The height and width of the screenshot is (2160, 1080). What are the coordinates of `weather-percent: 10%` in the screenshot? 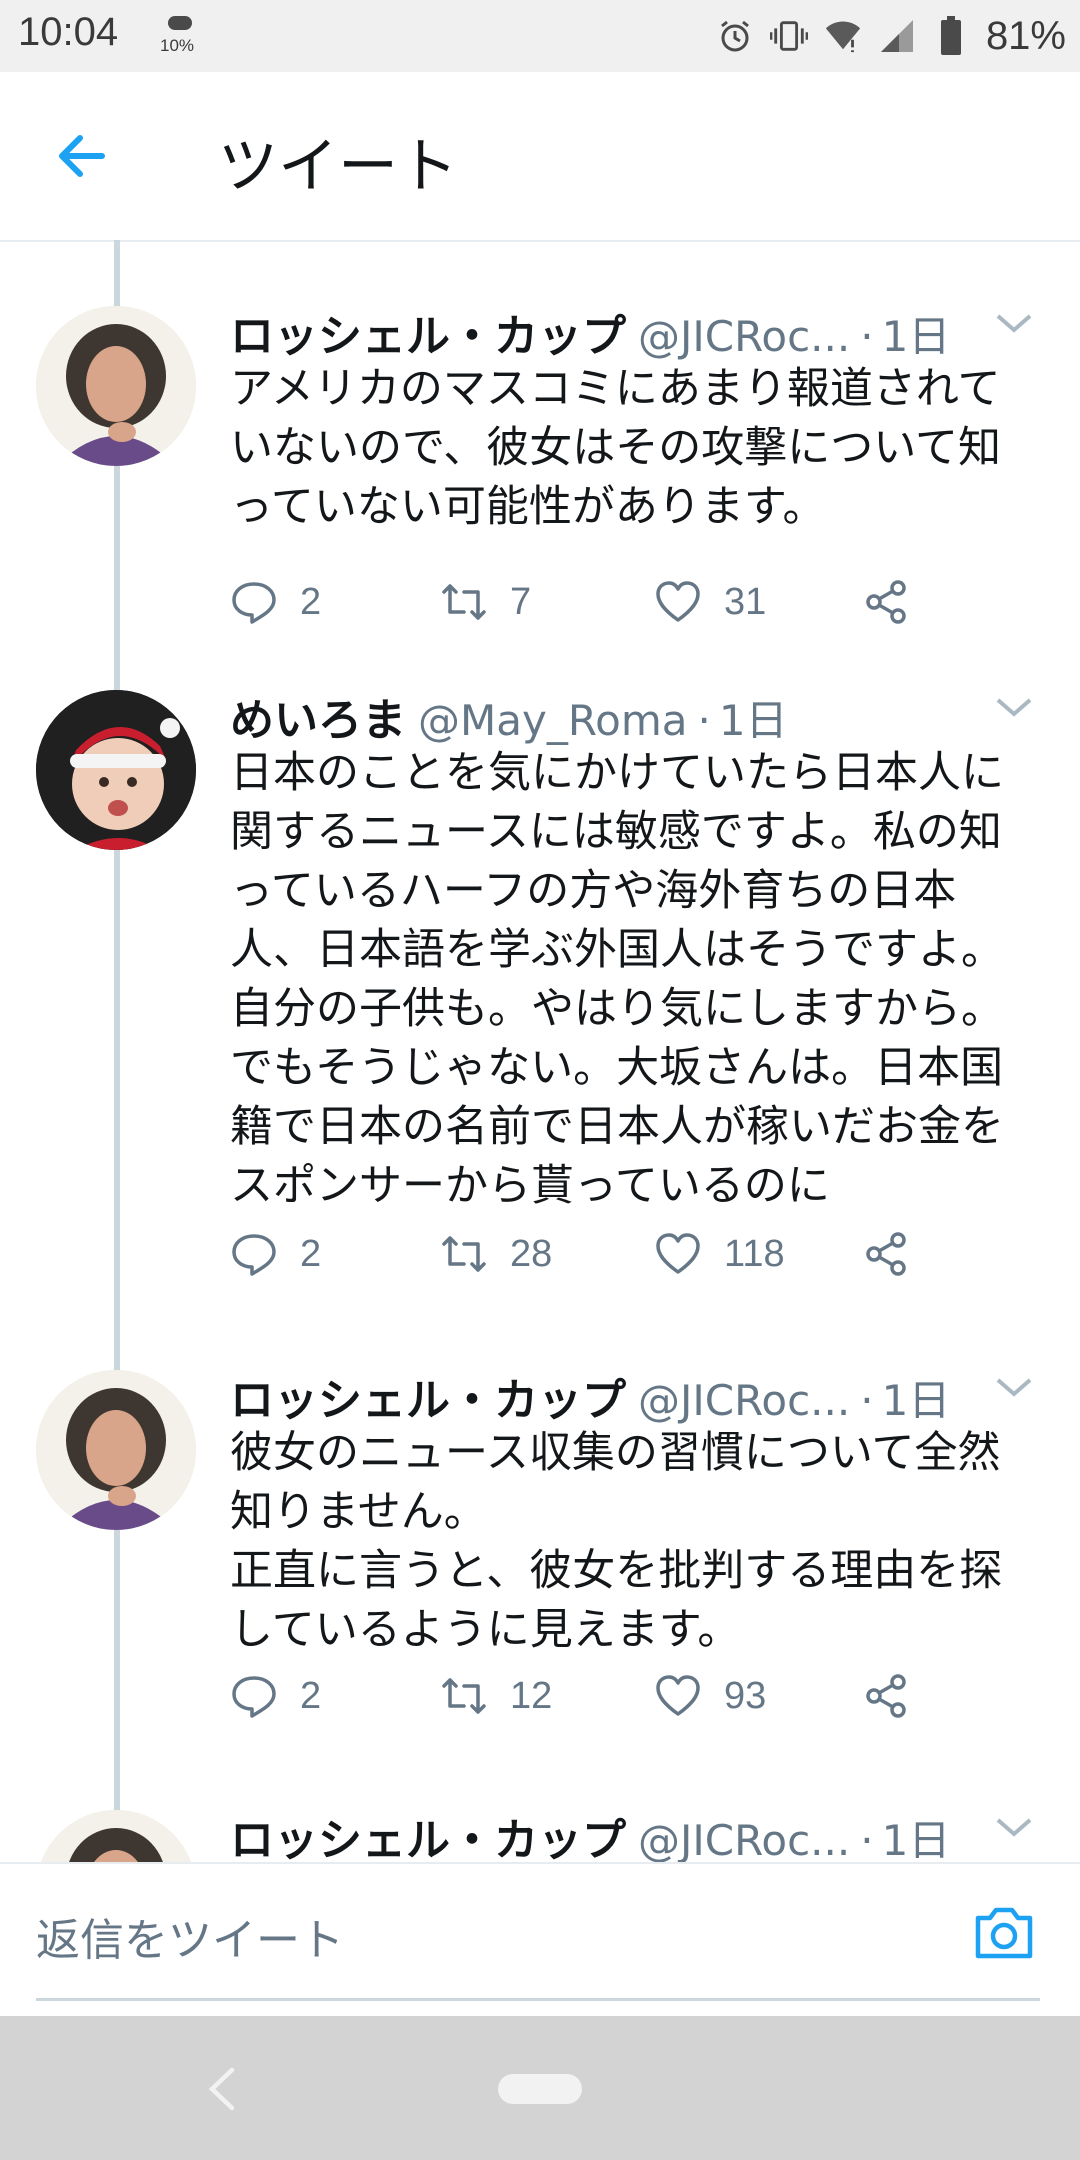 It's located at (177, 45).